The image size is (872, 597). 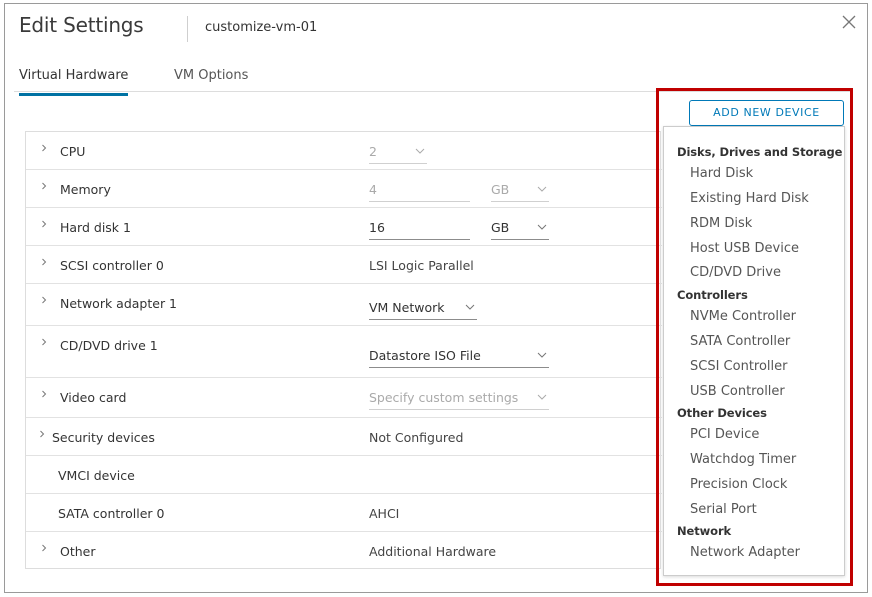 What do you see at coordinates (723, 509) in the screenshot?
I see `menu-item-serial-port: Serial Port` at bounding box center [723, 509].